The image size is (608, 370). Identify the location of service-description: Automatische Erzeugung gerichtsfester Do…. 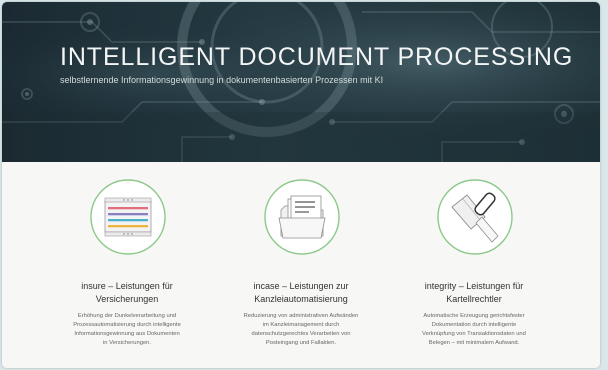
(474, 329).